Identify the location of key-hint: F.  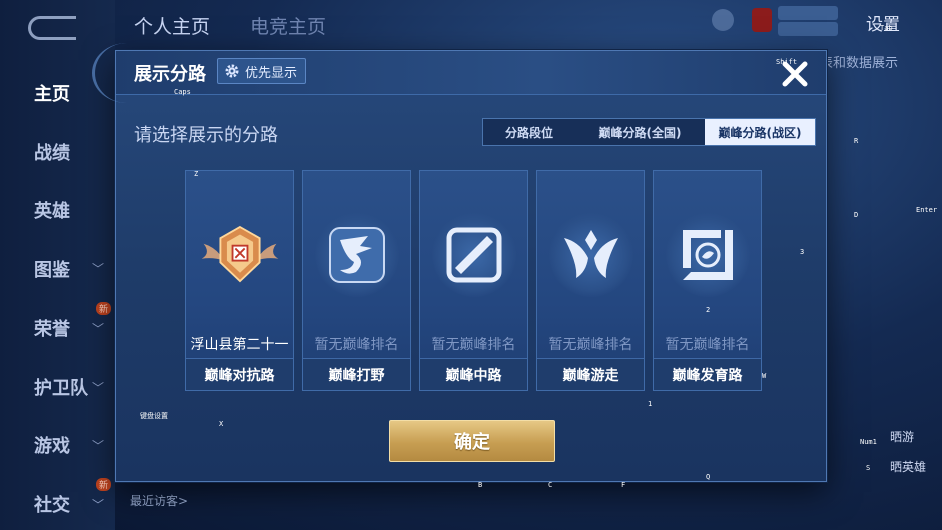
(623, 485).